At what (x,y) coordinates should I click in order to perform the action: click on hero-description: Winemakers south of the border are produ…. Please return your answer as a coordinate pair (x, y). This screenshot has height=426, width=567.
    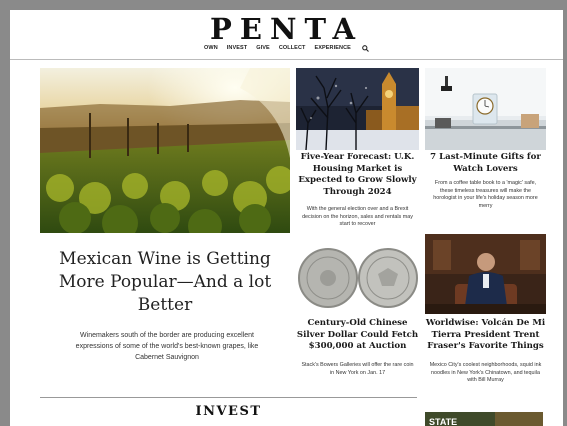
    Looking at the image, I should click on (167, 346).